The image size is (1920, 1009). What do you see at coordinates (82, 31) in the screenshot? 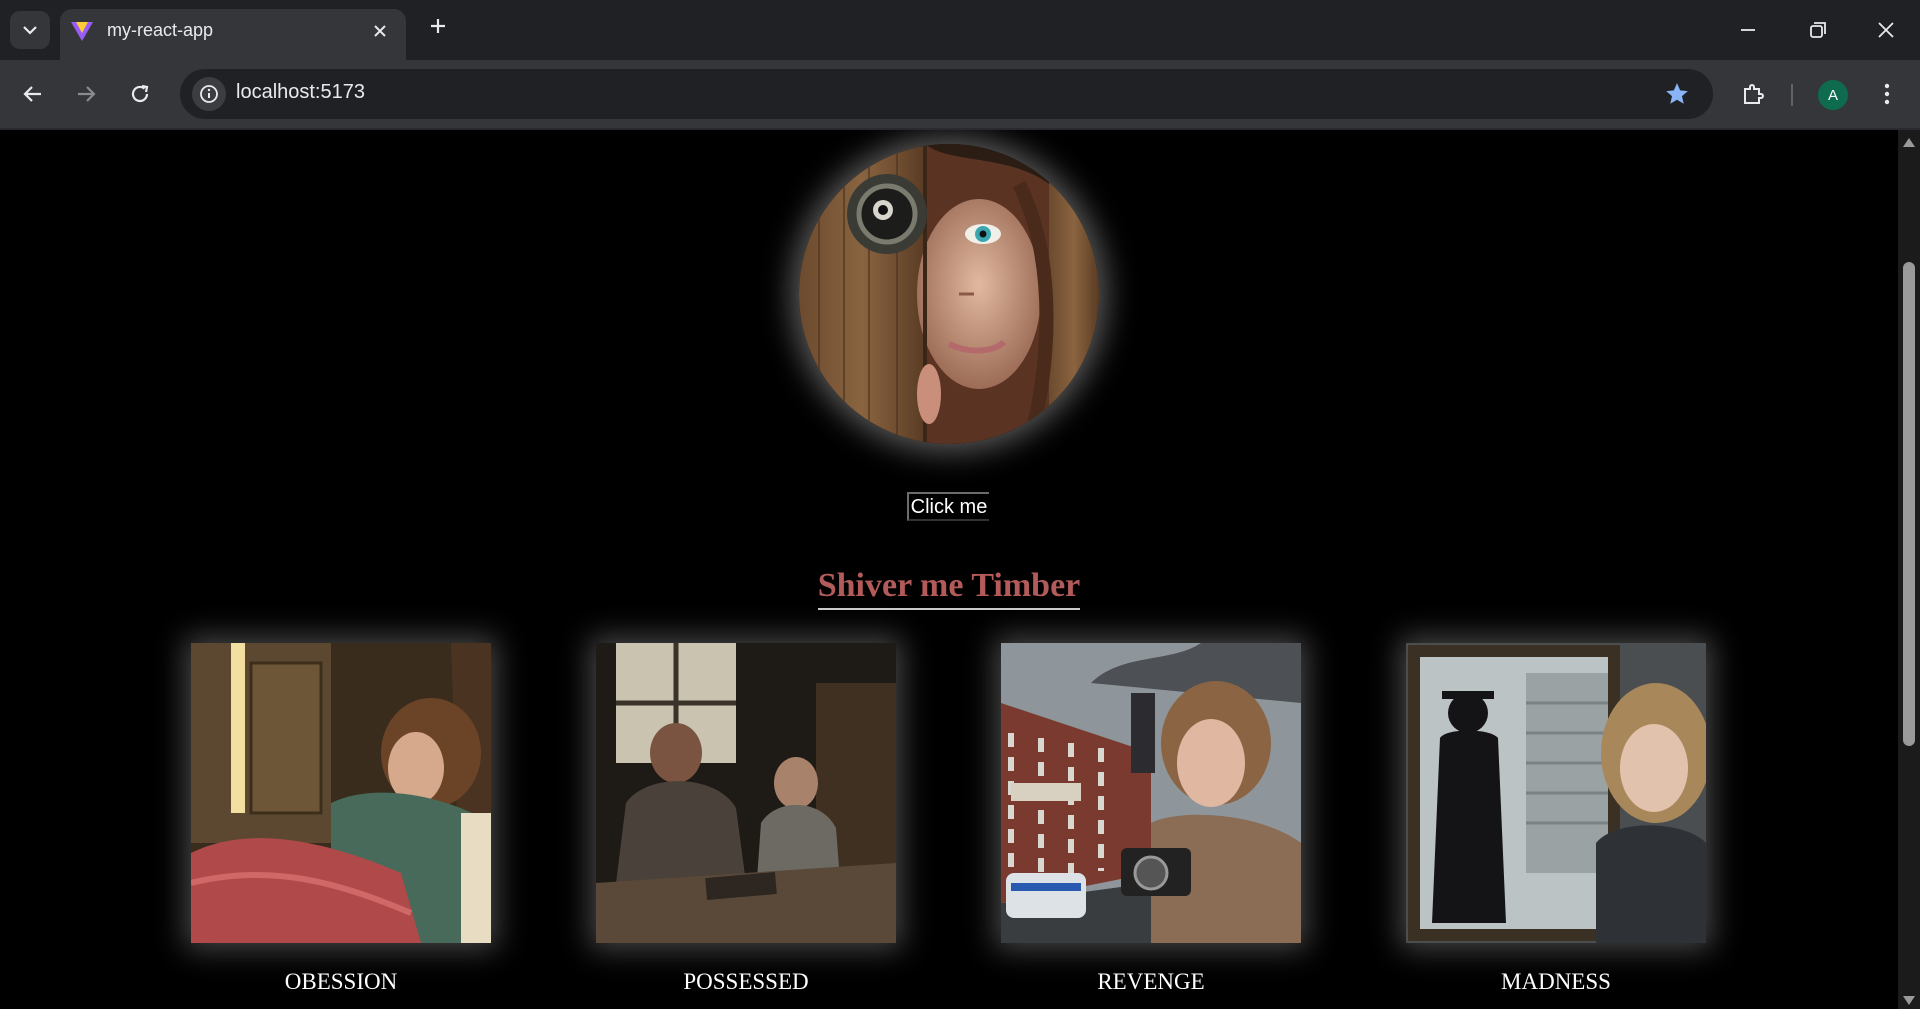
I see `vite-favicon-icon` at bounding box center [82, 31].